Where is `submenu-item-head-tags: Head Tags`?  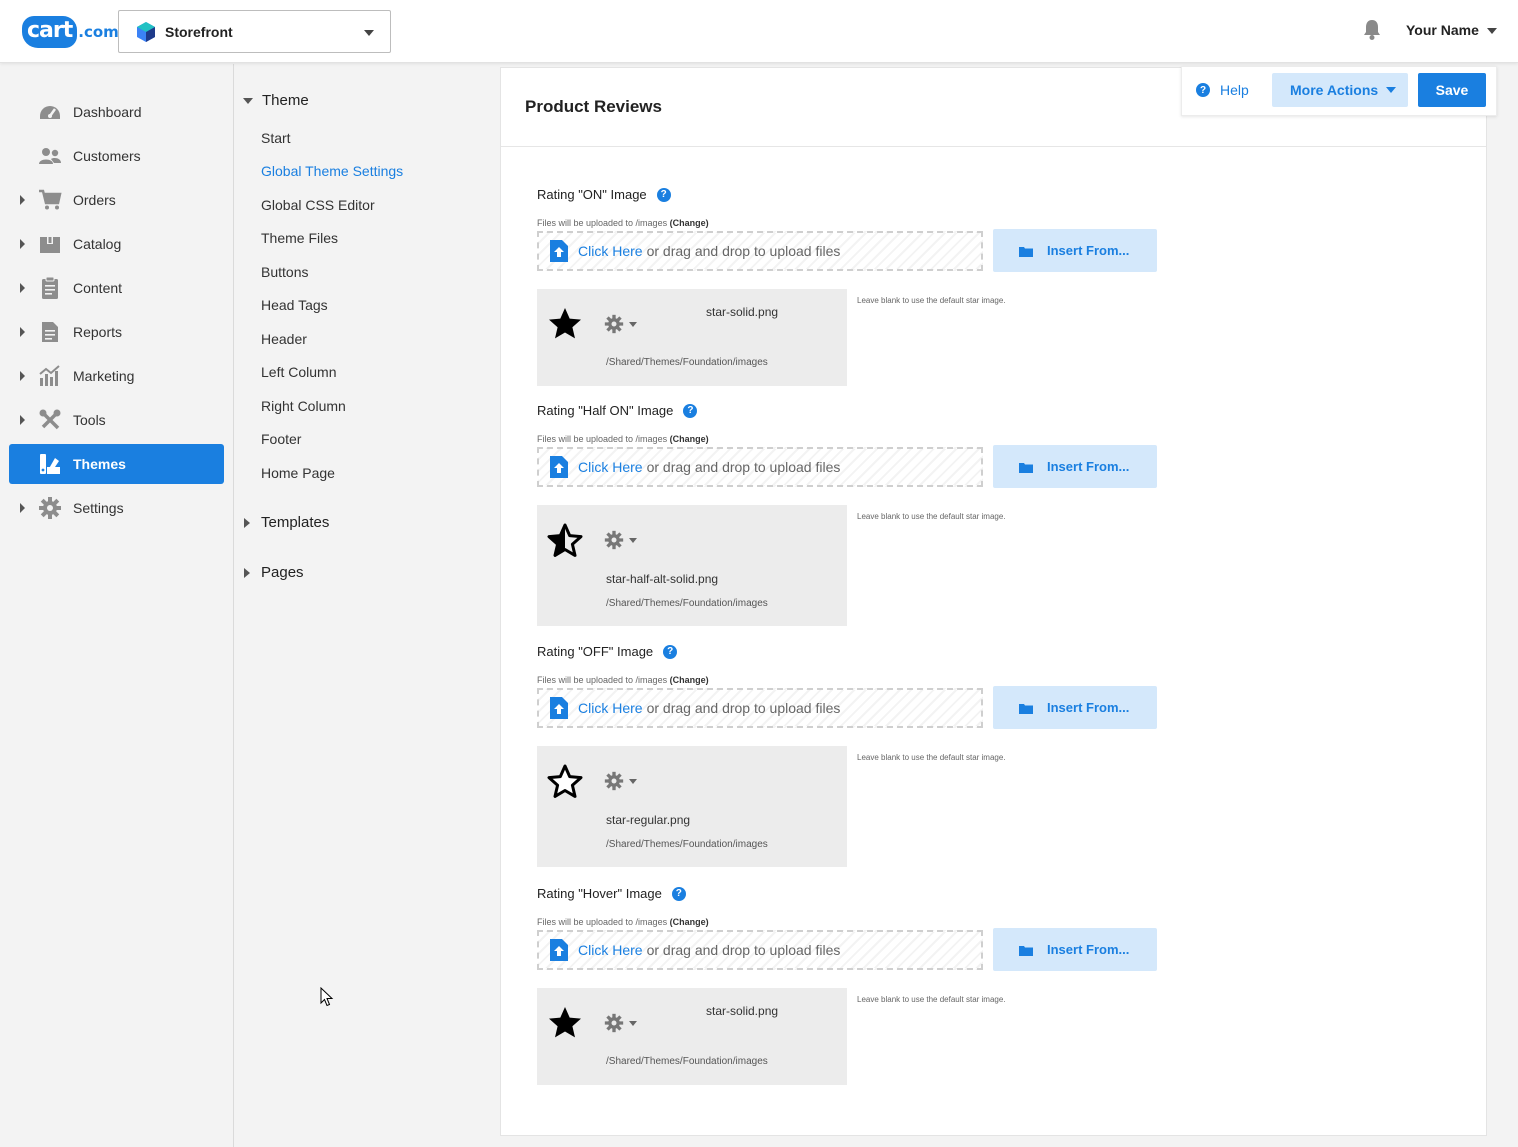 submenu-item-head-tags: Head Tags is located at coordinates (294, 305).